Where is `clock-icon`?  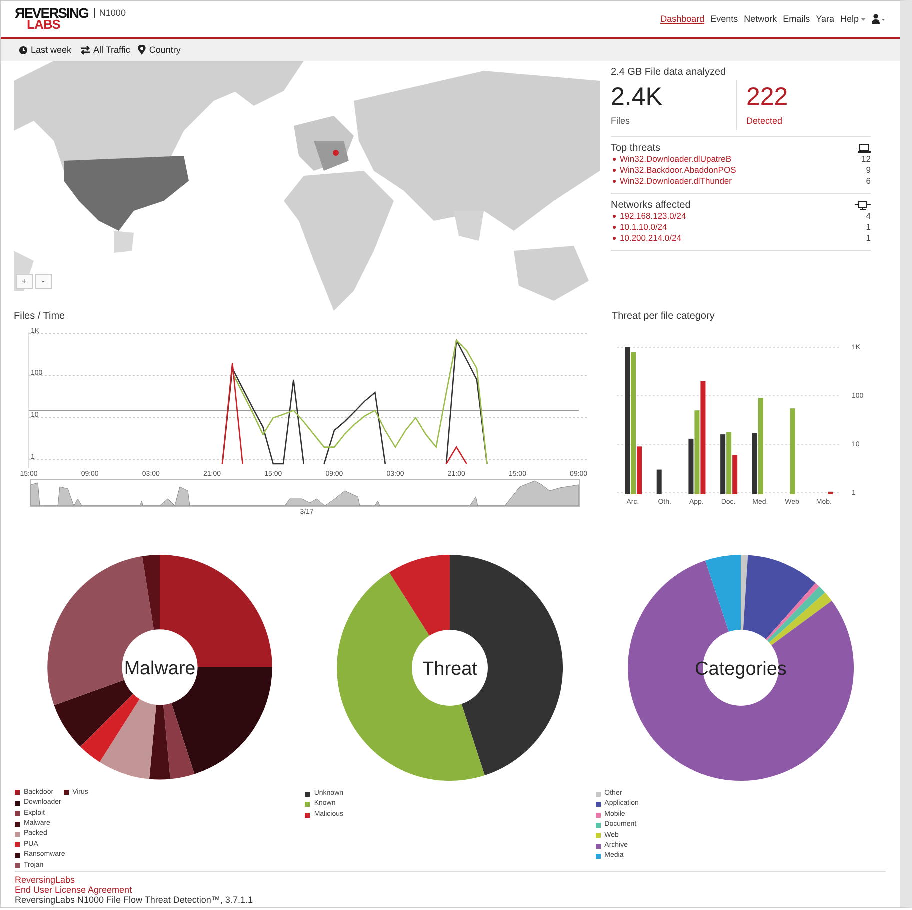
clock-icon is located at coordinates (23, 50).